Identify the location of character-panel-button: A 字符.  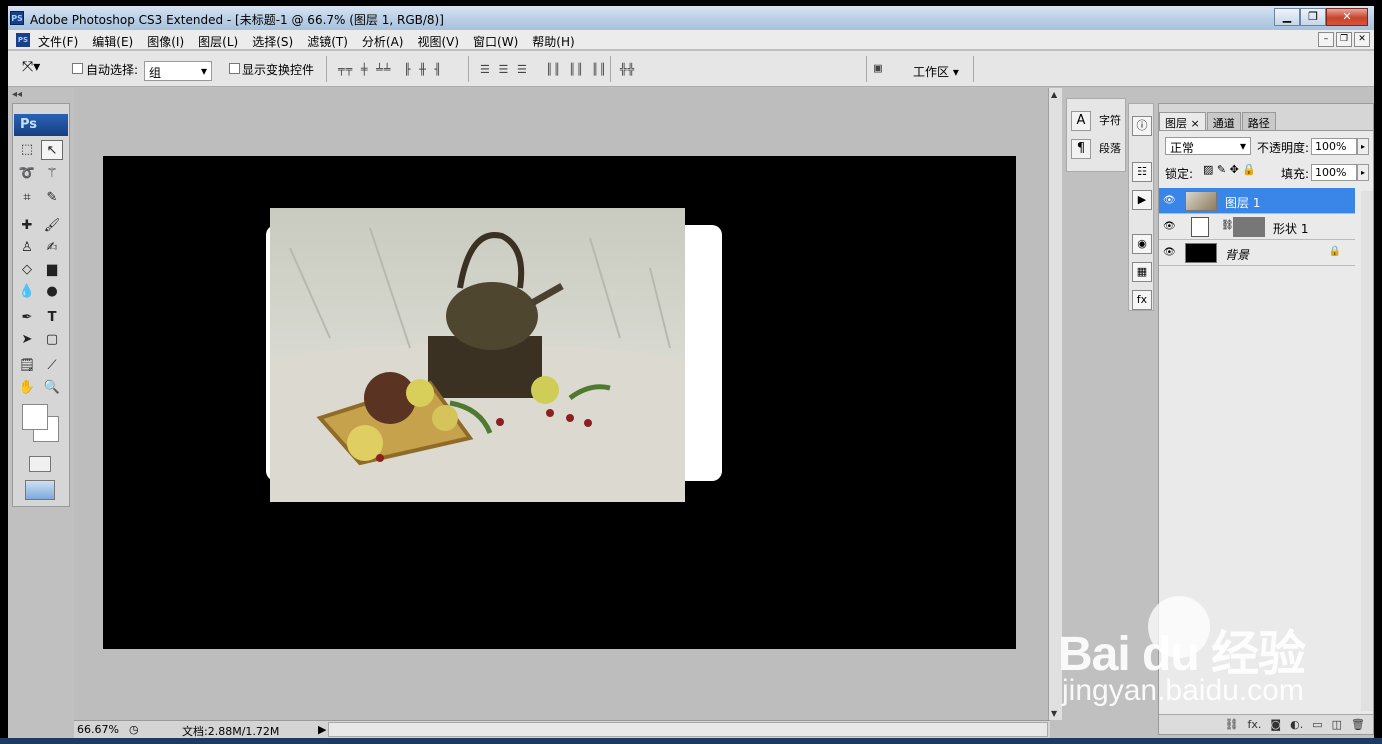
(1096, 122).